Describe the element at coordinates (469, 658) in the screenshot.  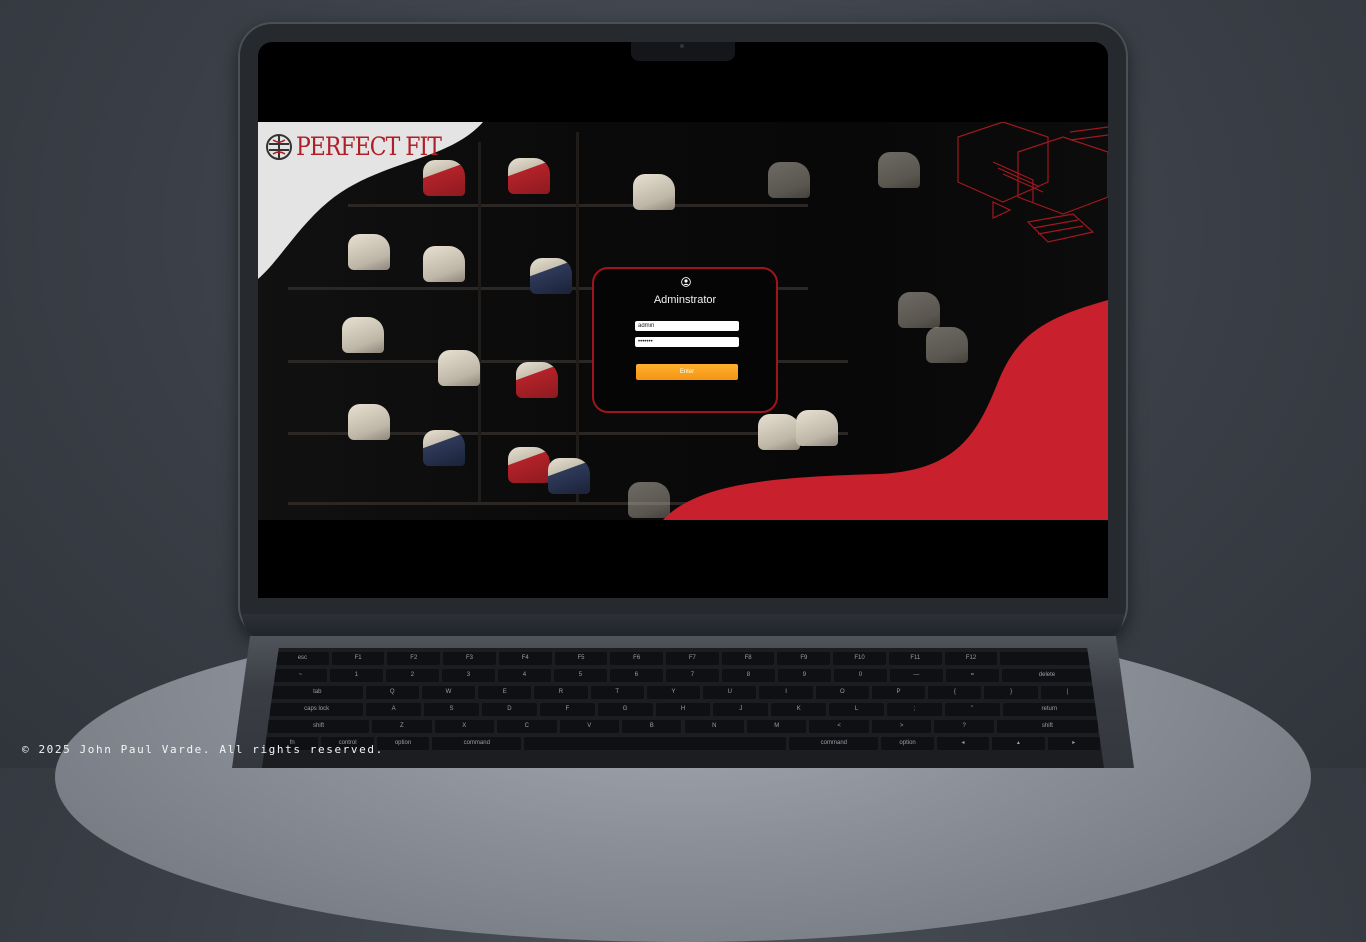
I see `key-f3: F3` at that location.